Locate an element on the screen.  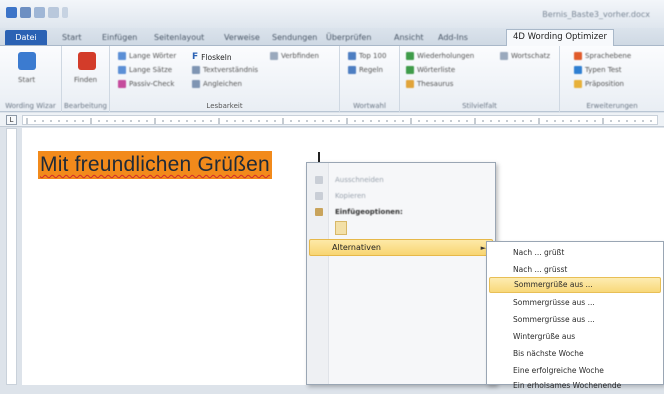
tab-datei: Datei is located at coordinates (26, 37).